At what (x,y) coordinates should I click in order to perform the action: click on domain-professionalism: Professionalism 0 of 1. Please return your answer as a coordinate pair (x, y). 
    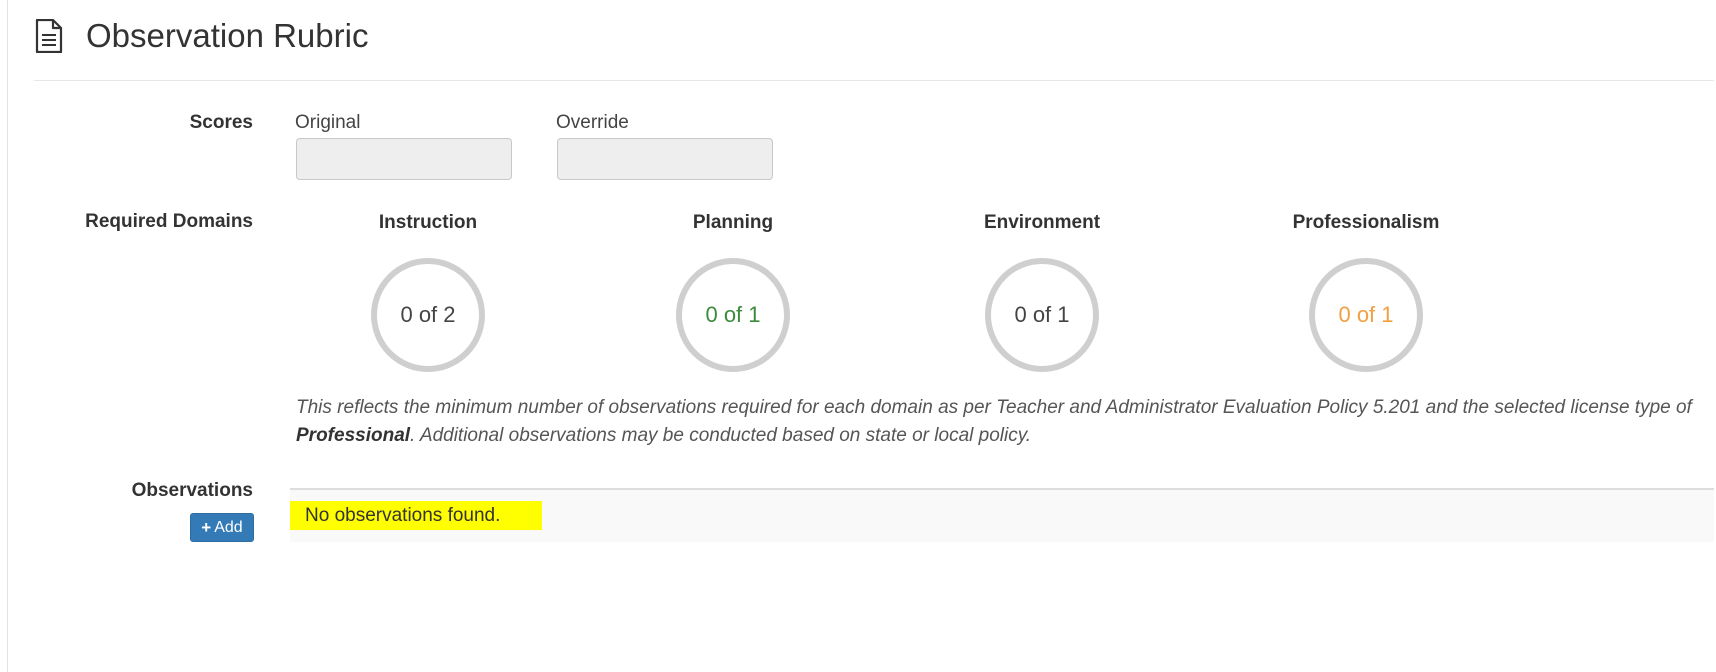
    Looking at the image, I should click on (1366, 291).